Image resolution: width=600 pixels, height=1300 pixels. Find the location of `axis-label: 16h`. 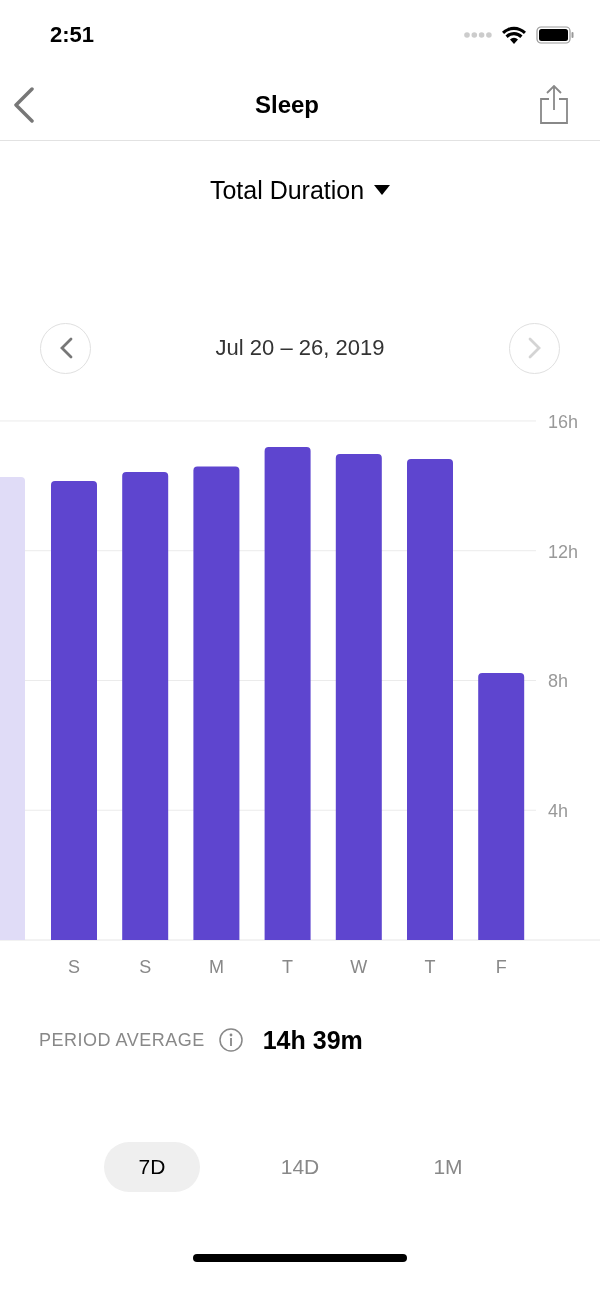

axis-label: 16h is located at coordinates (563, 421).